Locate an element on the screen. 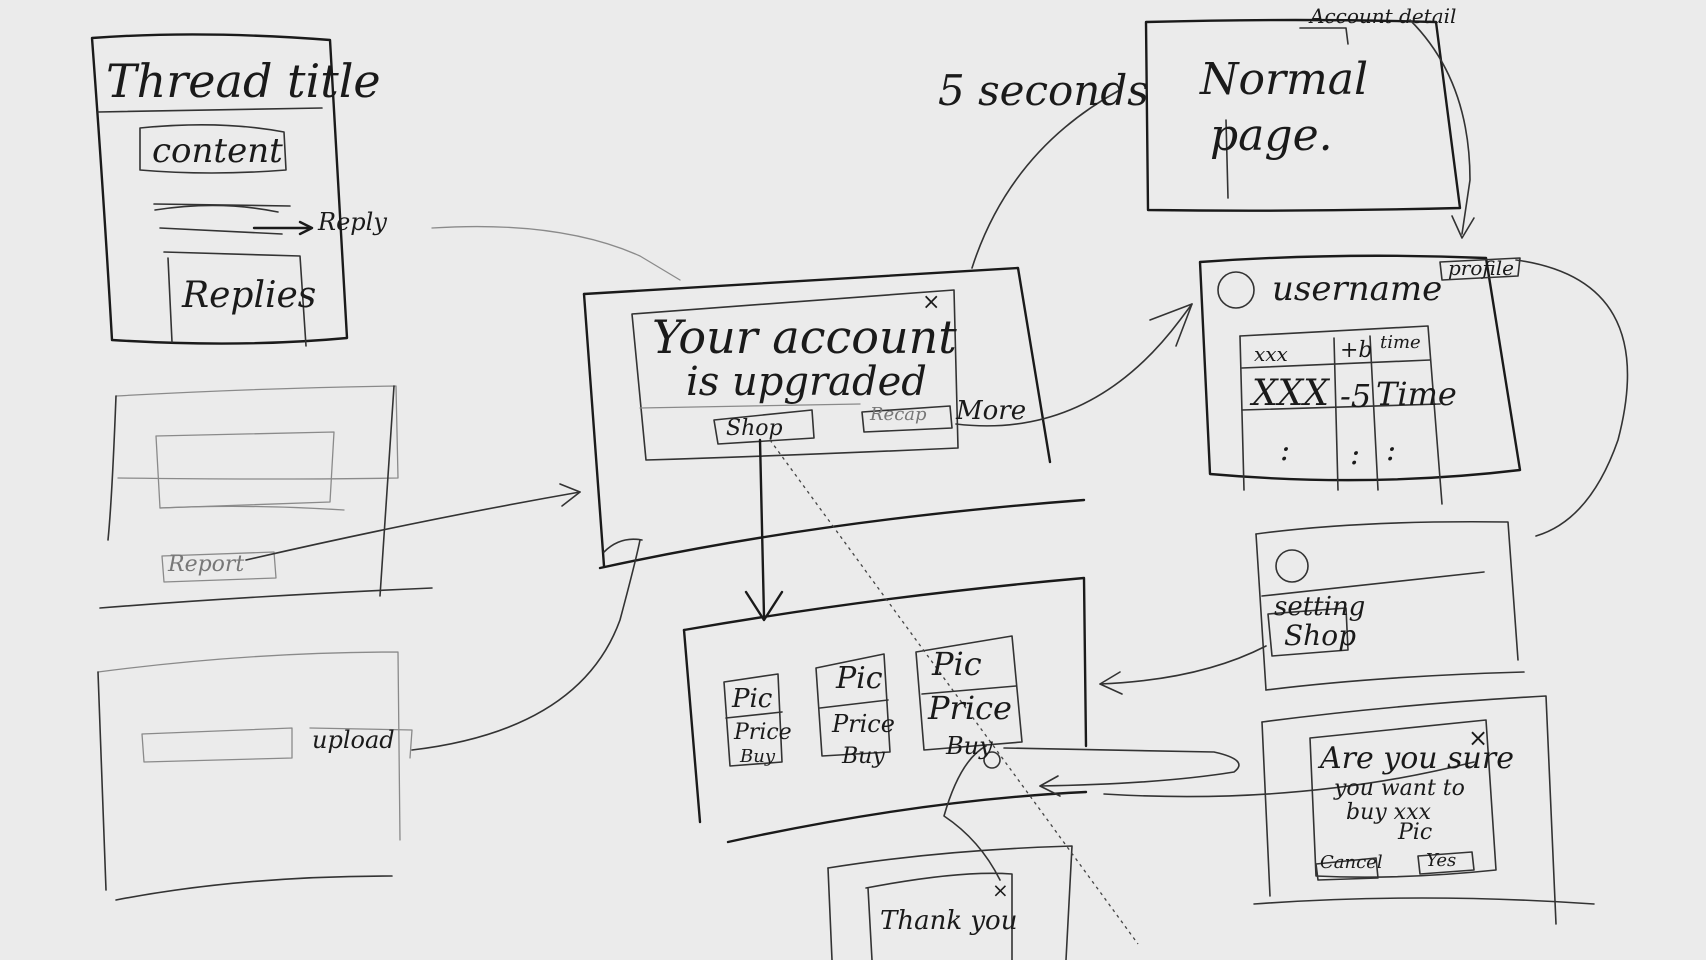 The height and width of the screenshot is (960, 1706). shop-button: Shop is located at coordinates (754, 429).